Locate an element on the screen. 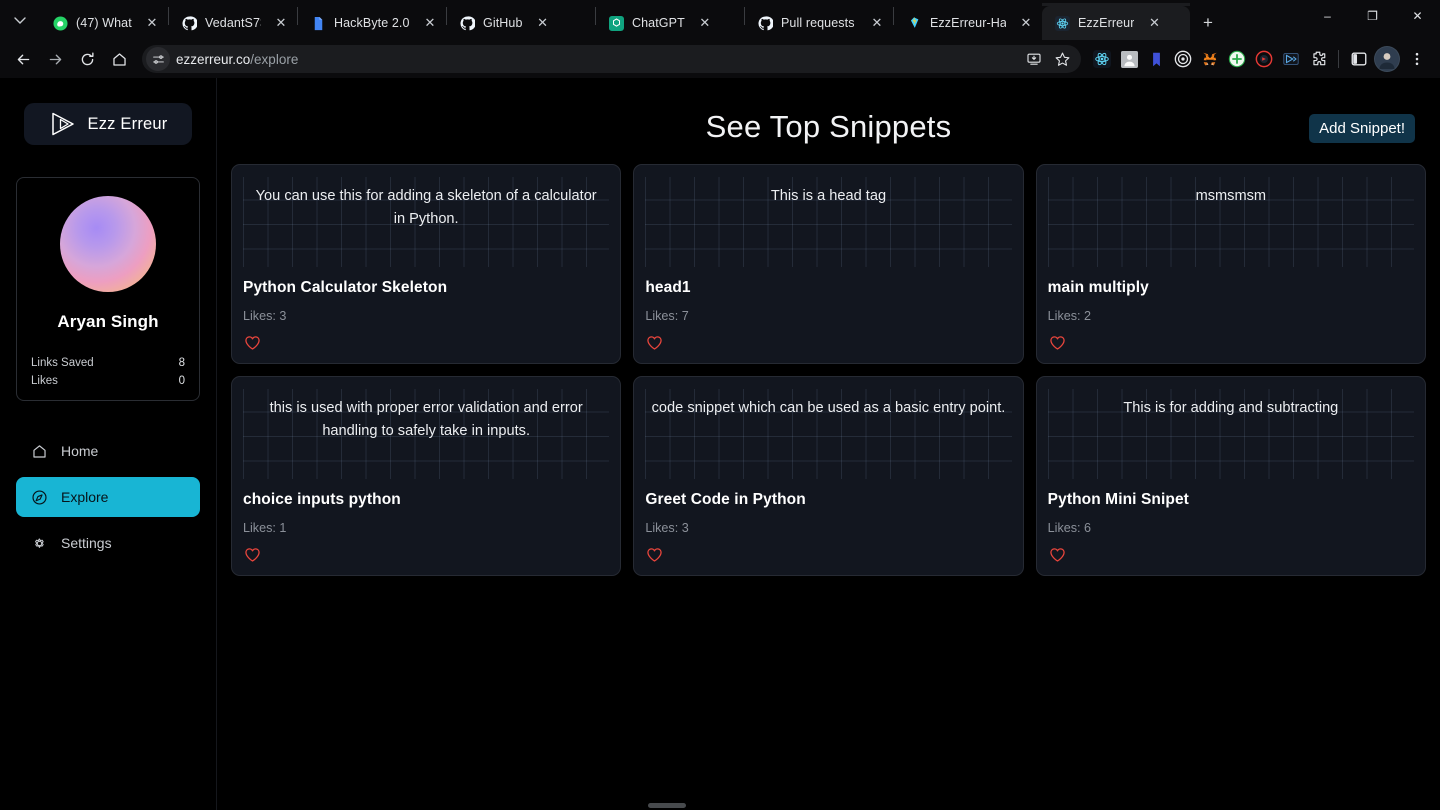 The height and width of the screenshot is (810, 1440). side-panel-icon is located at coordinates (1359, 59).